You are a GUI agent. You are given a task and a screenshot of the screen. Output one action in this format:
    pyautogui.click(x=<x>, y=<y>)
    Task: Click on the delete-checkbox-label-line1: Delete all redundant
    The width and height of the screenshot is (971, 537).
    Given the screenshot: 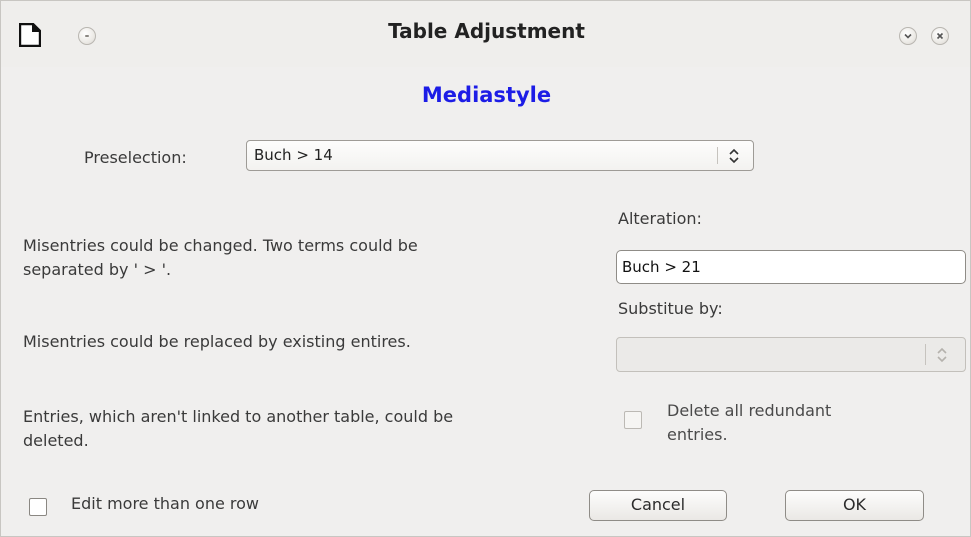 What is the action you would take?
    pyautogui.click(x=749, y=410)
    